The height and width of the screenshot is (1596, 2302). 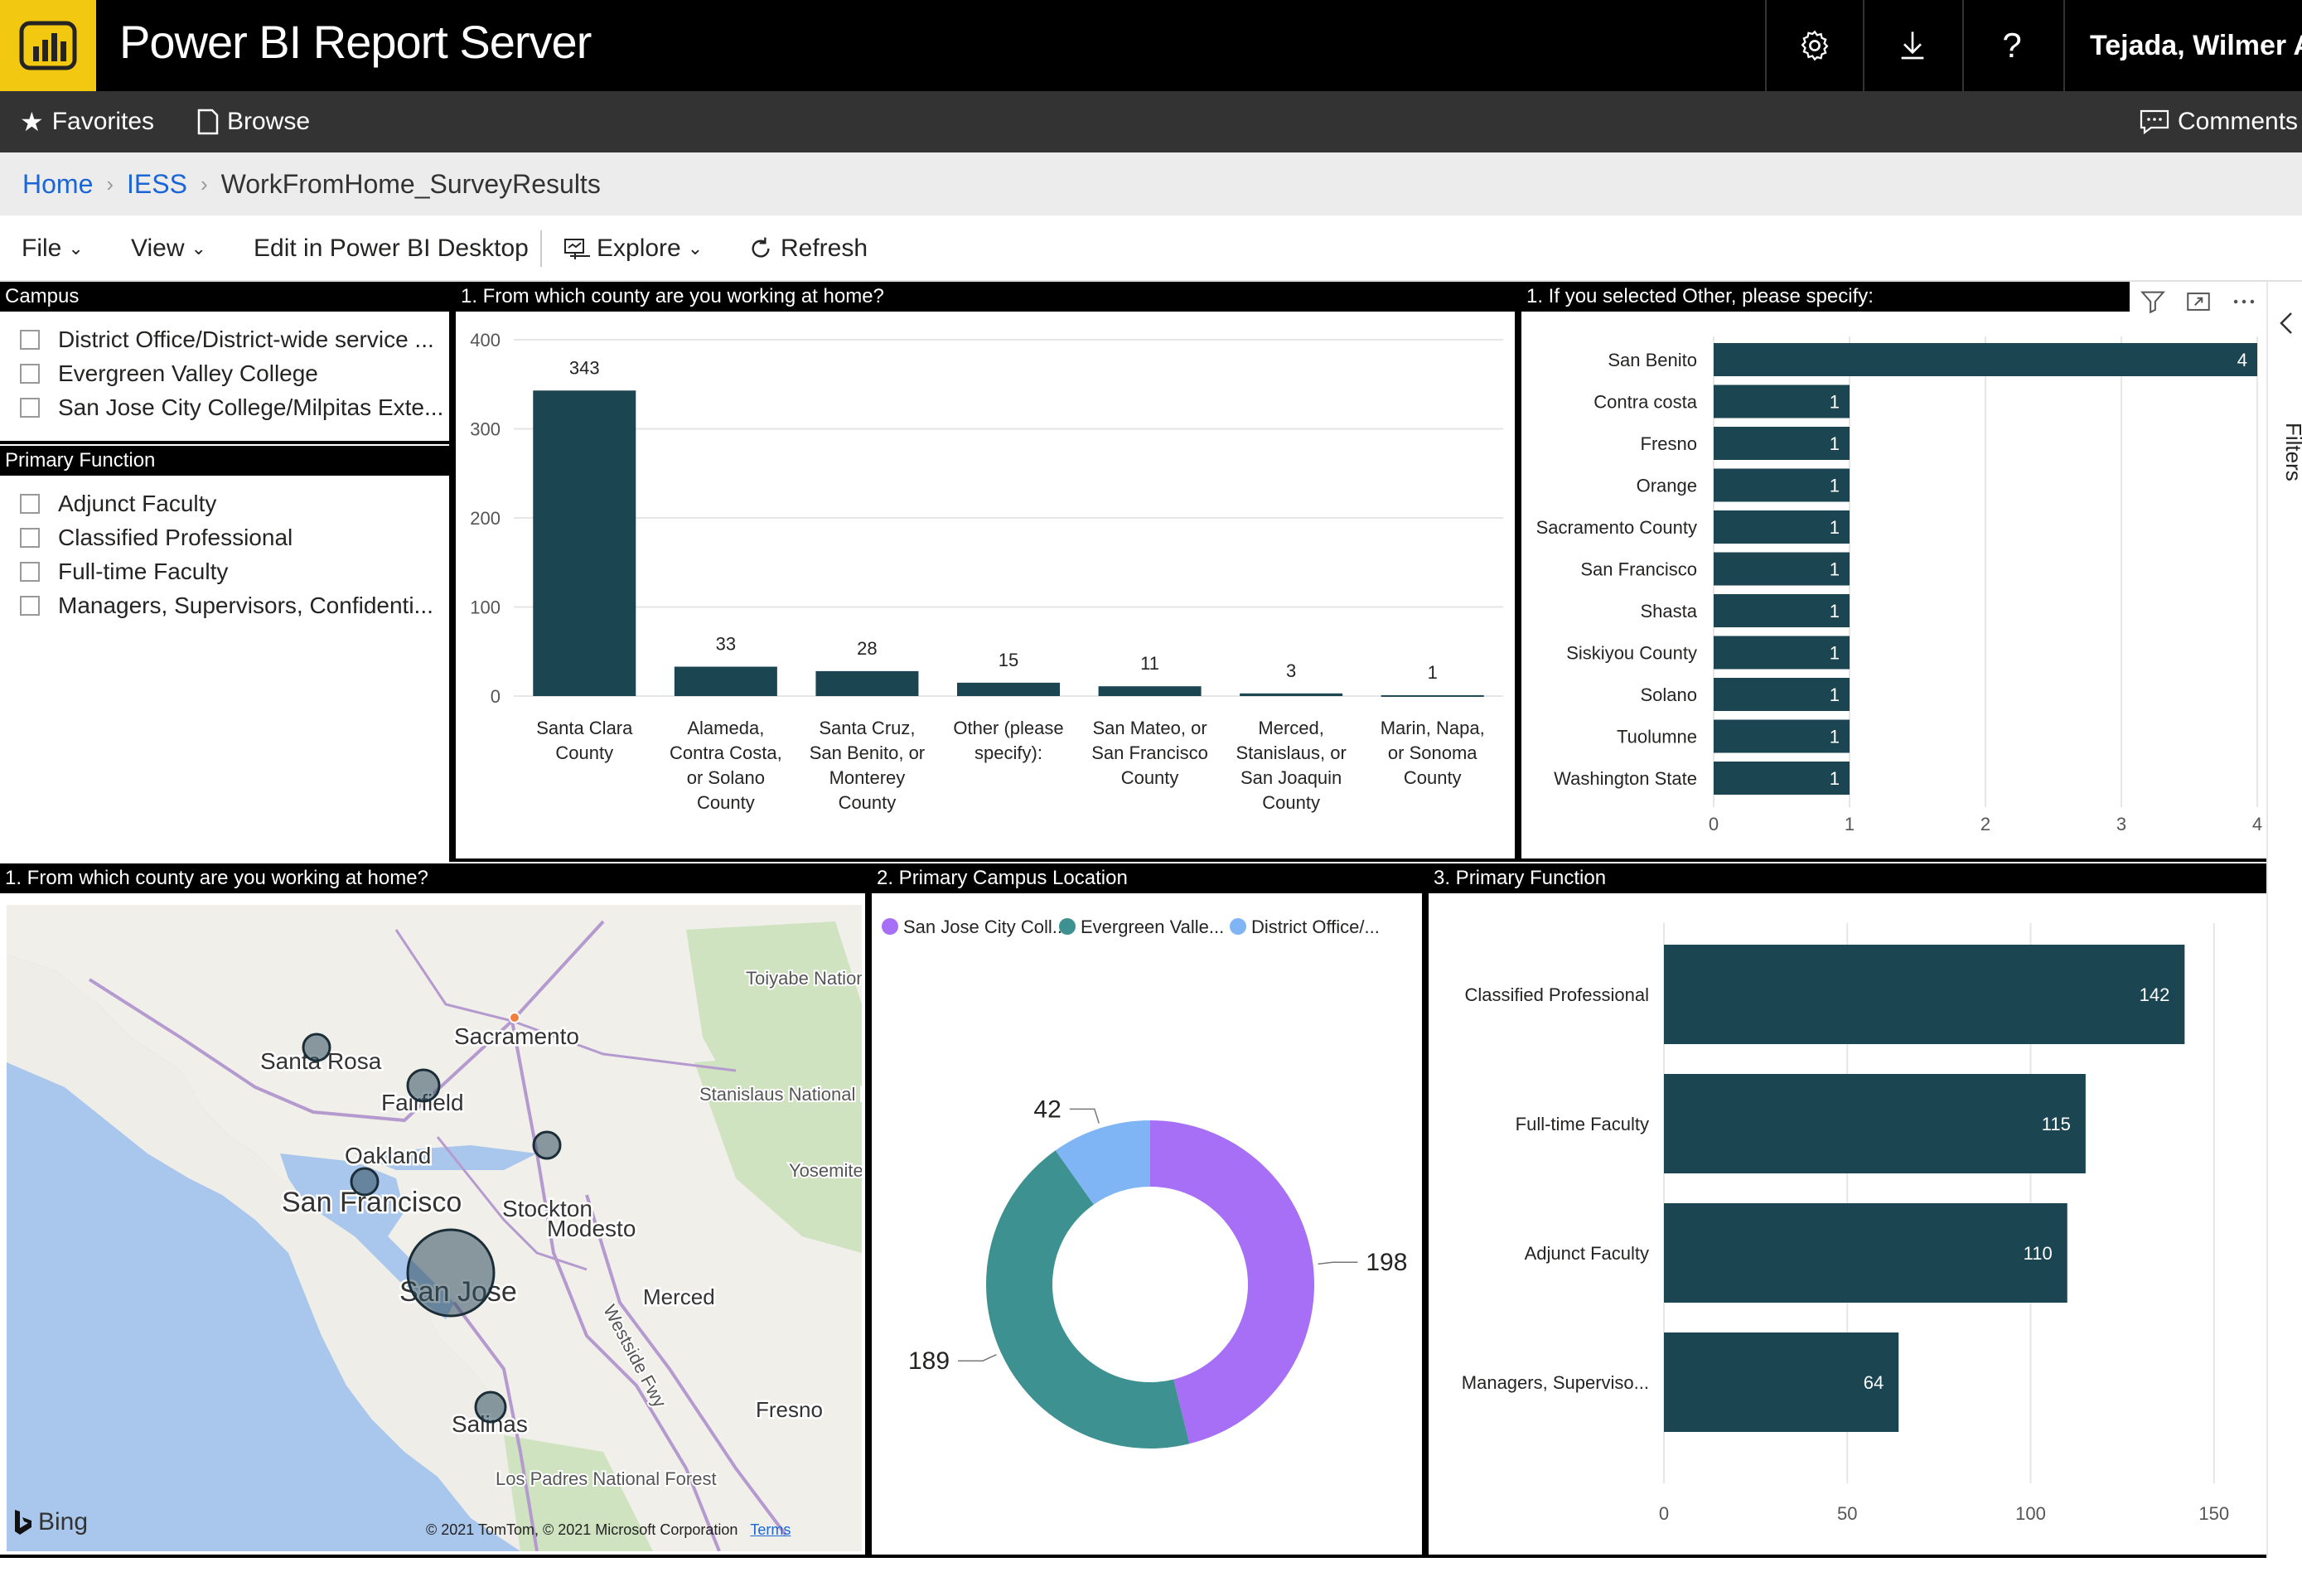 What do you see at coordinates (2155, 995) in the screenshot?
I see `data-label: 142` at bounding box center [2155, 995].